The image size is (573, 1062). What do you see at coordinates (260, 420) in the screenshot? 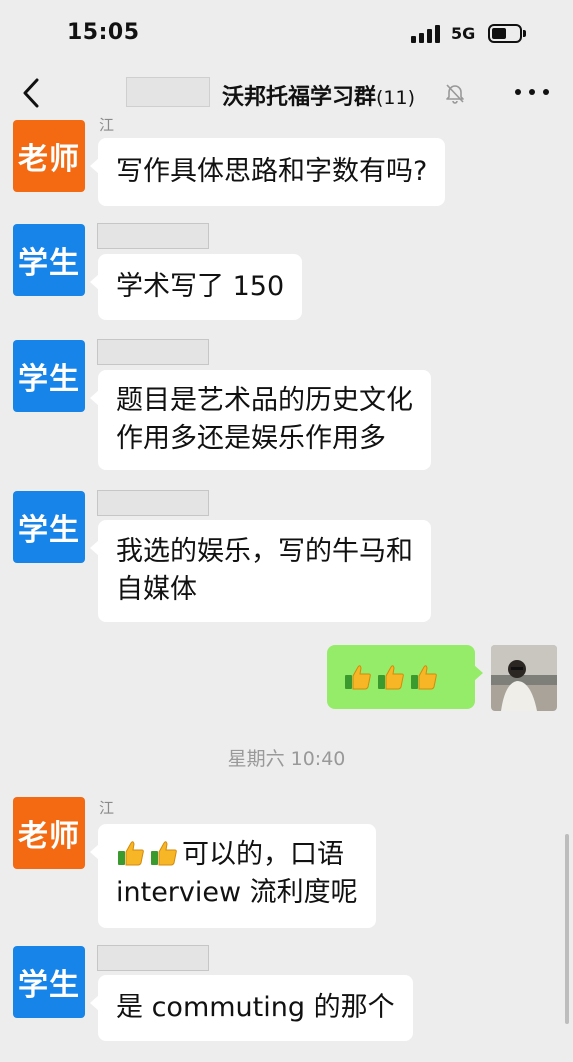
I see `message-bubble: 题目是艺术品的历史文化 作用多还是娱乐作用多` at bounding box center [260, 420].